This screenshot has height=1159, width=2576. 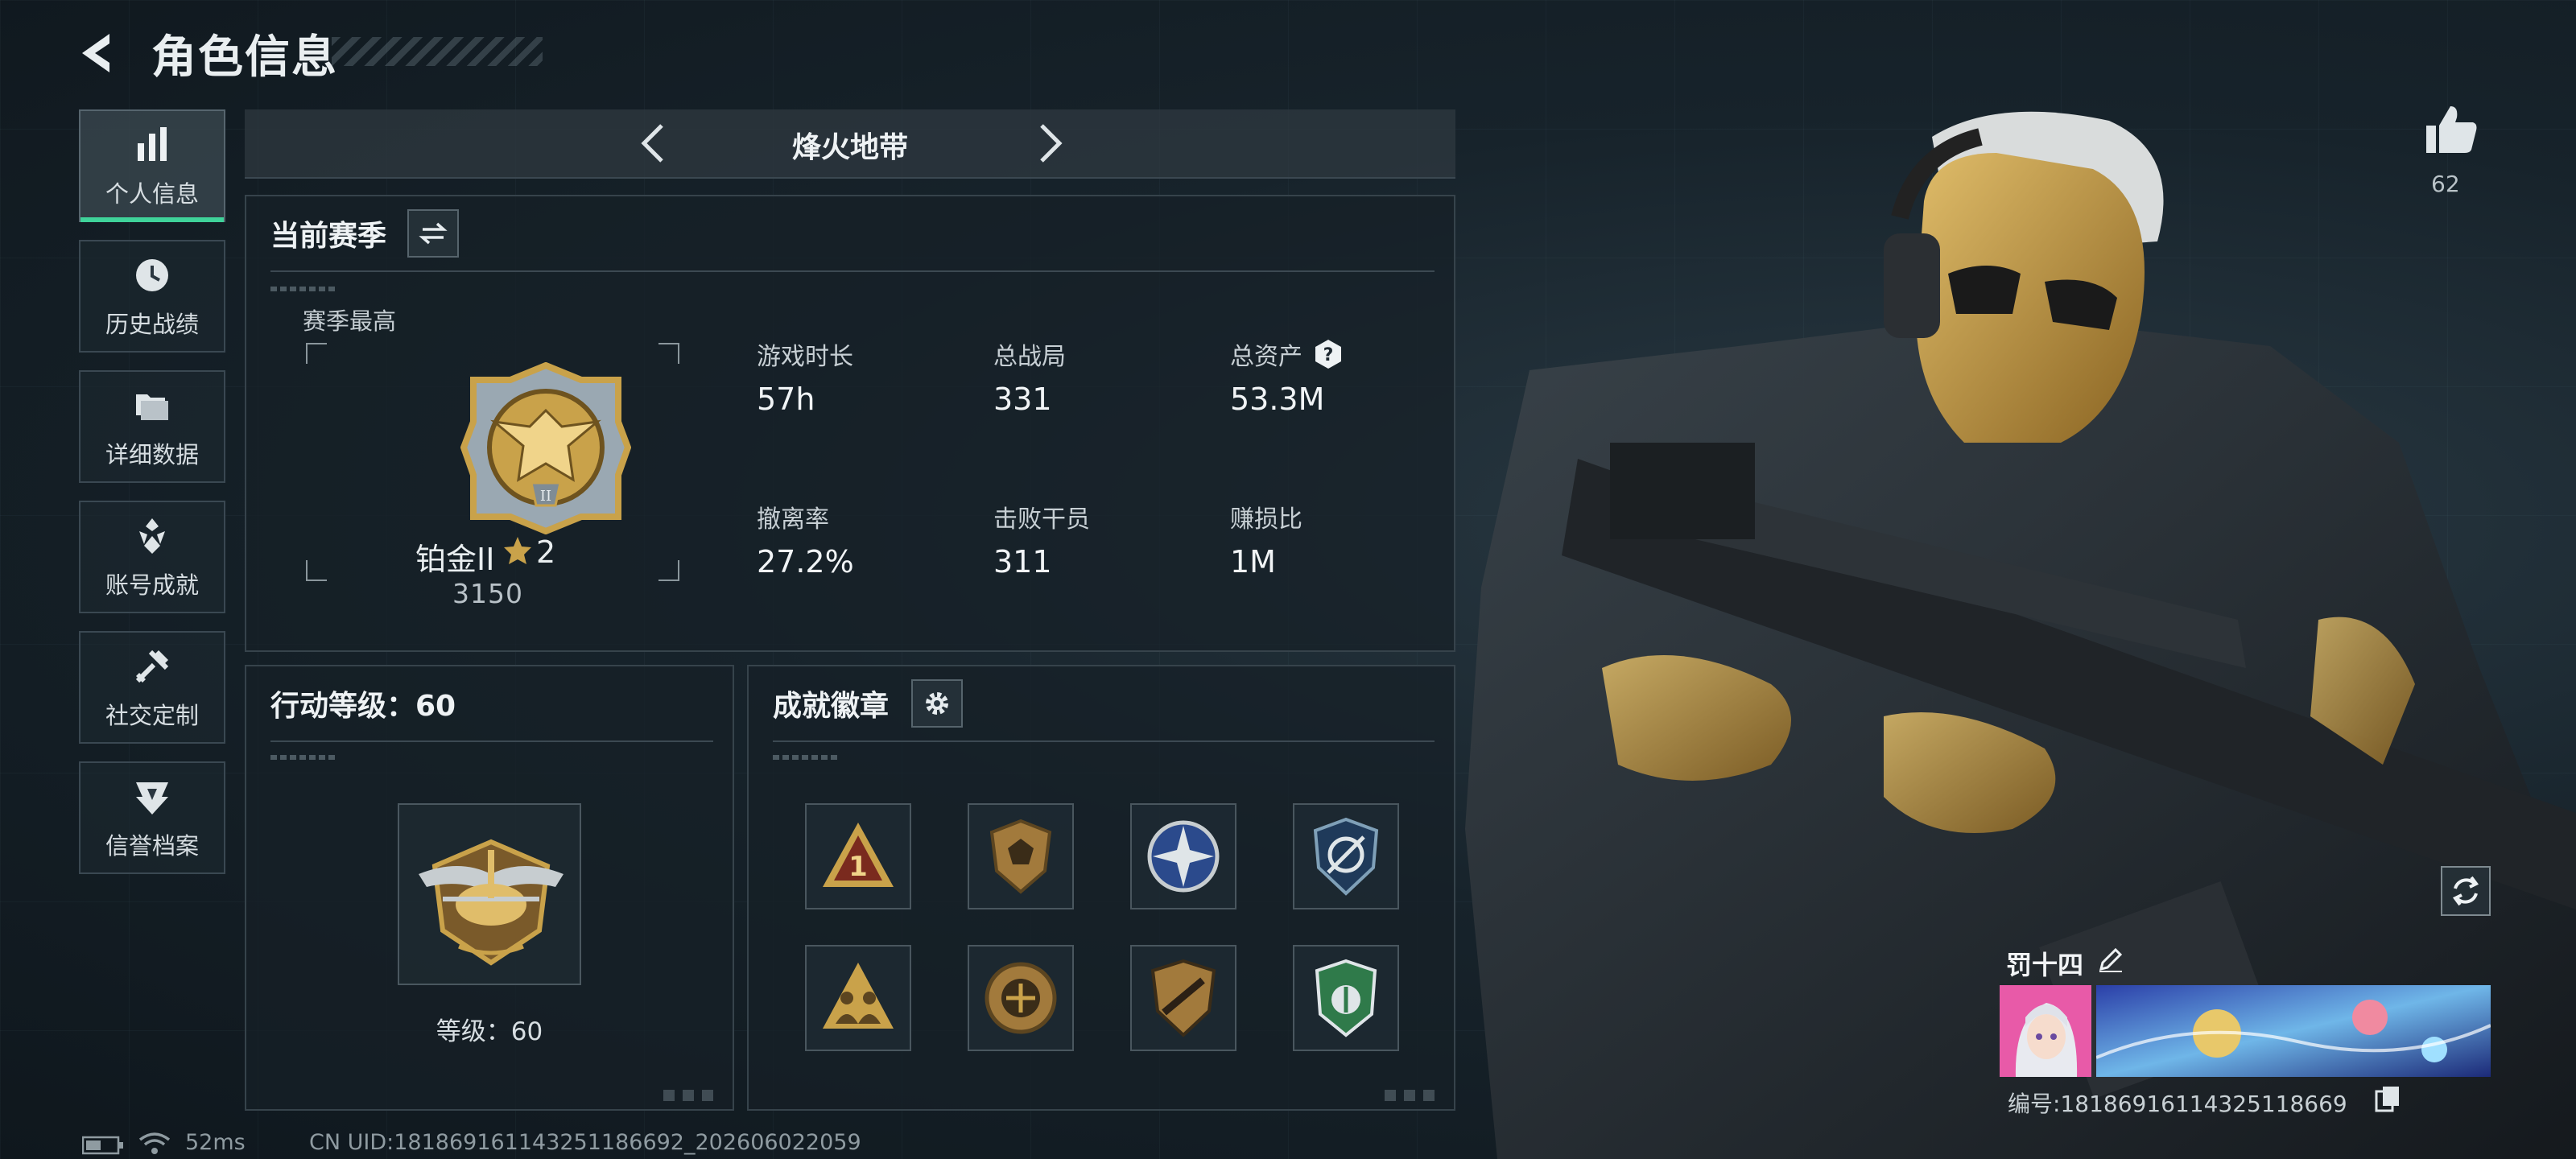 What do you see at coordinates (858, 867) in the screenshot?
I see `svg-text: 1` at bounding box center [858, 867].